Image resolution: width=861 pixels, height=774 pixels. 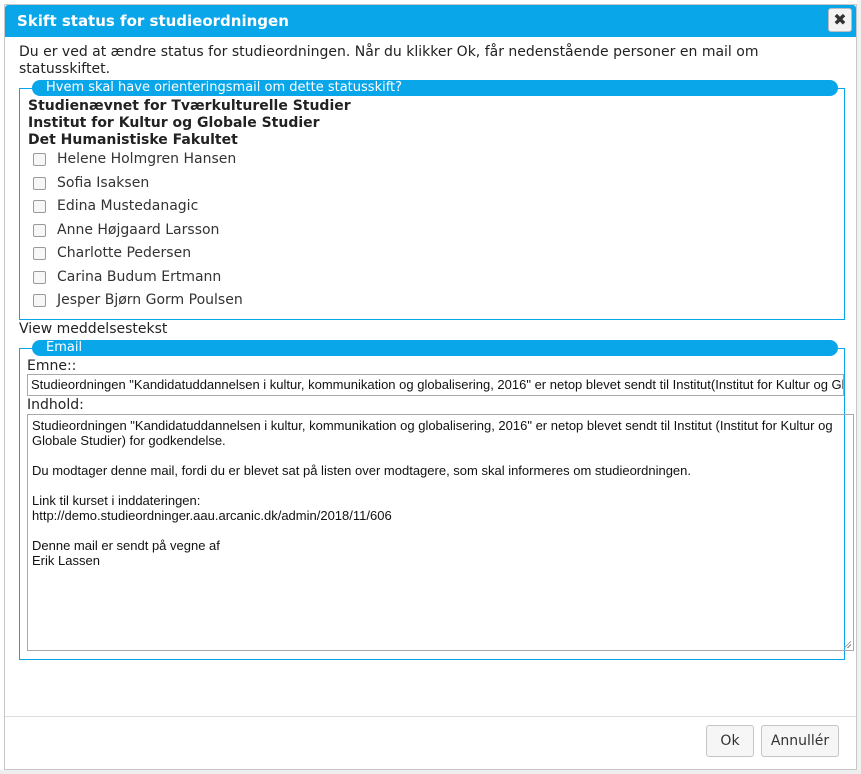 What do you see at coordinates (435, 348) in the screenshot?
I see `email-legend: Email` at bounding box center [435, 348].